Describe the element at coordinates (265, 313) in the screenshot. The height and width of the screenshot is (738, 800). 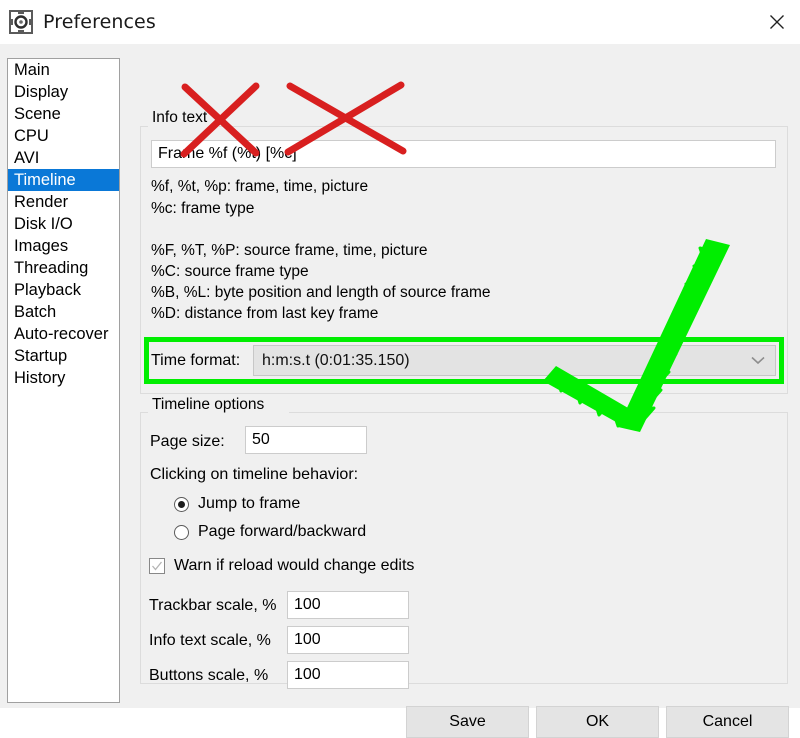
I see `help-line-6: %D: distance from last key frame` at that location.